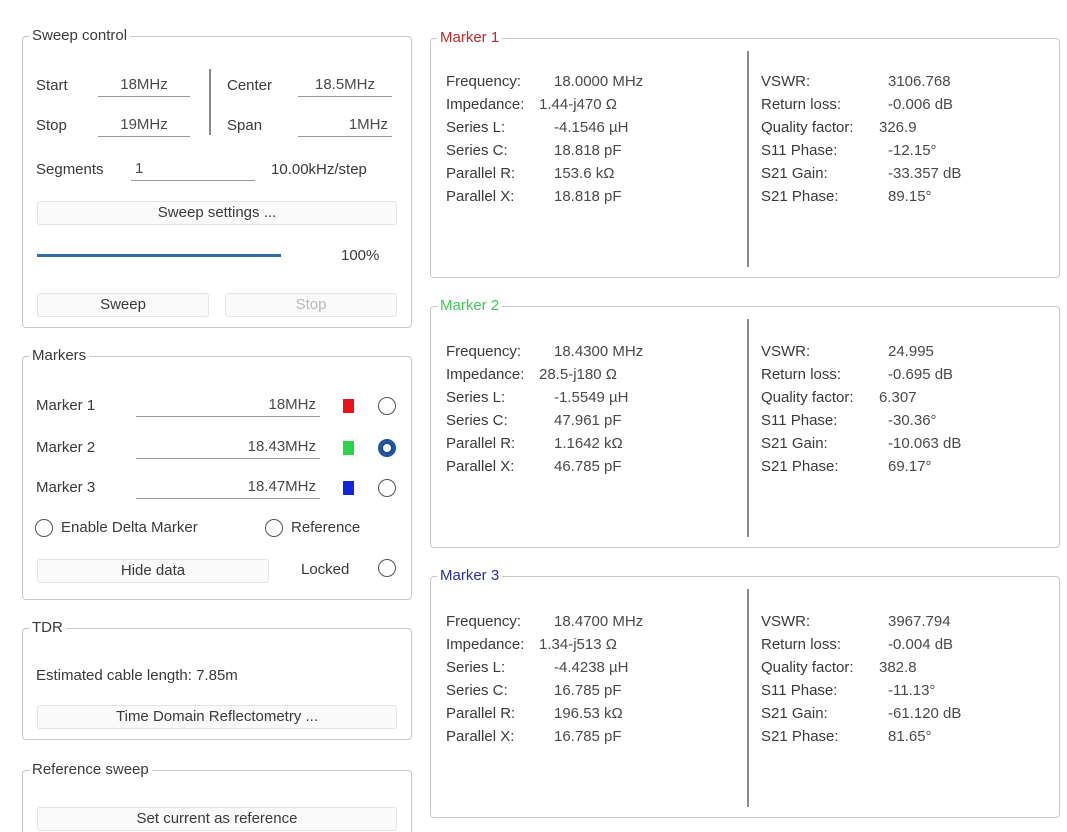 The width and height of the screenshot is (1067, 832). Describe the element at coordinates (476, 397) in the screenshot. I see `m2-series-l-label: Series L:` at that location.